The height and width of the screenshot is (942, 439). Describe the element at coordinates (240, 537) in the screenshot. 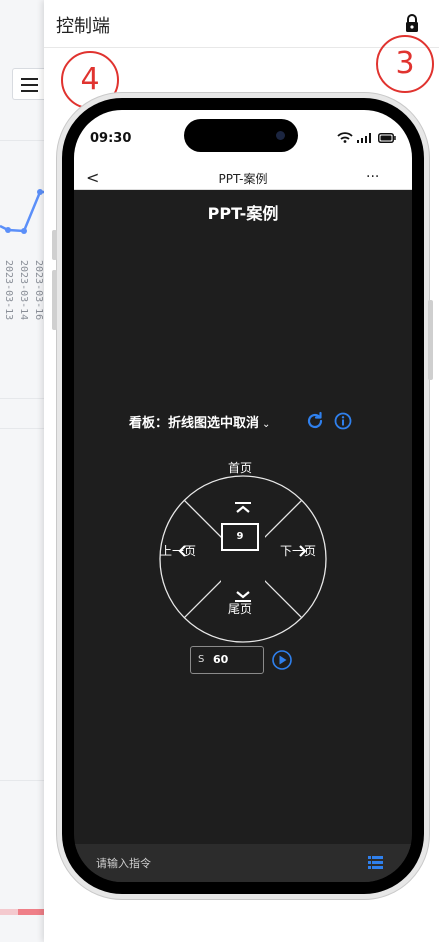

I see `current-page-indicator: 9` at that location.